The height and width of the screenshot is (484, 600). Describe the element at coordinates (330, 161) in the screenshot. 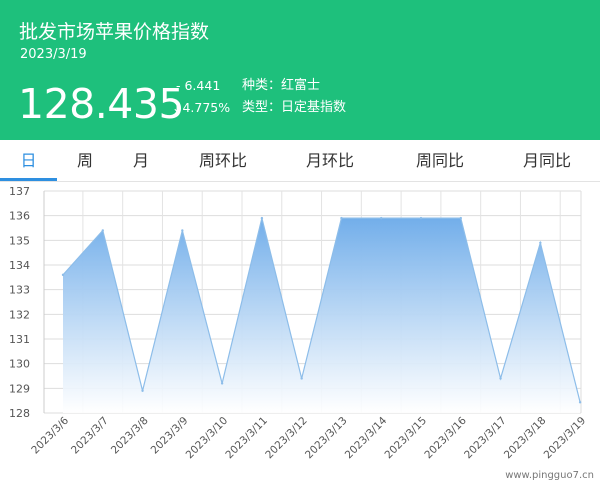

I see `tab-month-over-month: 月环比` at that location.